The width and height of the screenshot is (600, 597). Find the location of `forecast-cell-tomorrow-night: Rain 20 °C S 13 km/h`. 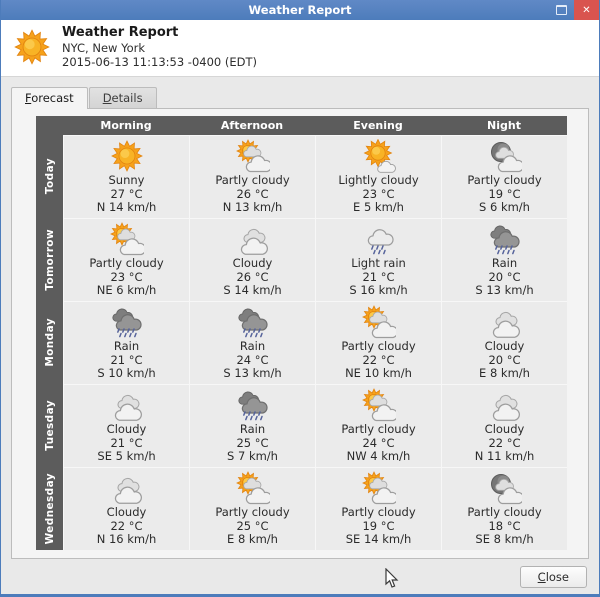

forecast-cell-tomorrow-night: Rain 20 °C S 13 km/h is located at coordinates (504, 259).